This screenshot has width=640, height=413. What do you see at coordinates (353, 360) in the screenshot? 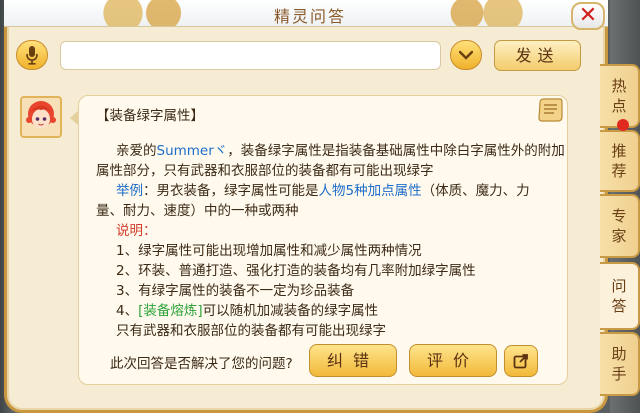
I see `correct-error-button: 纠错` at bounding box center [353, 360].